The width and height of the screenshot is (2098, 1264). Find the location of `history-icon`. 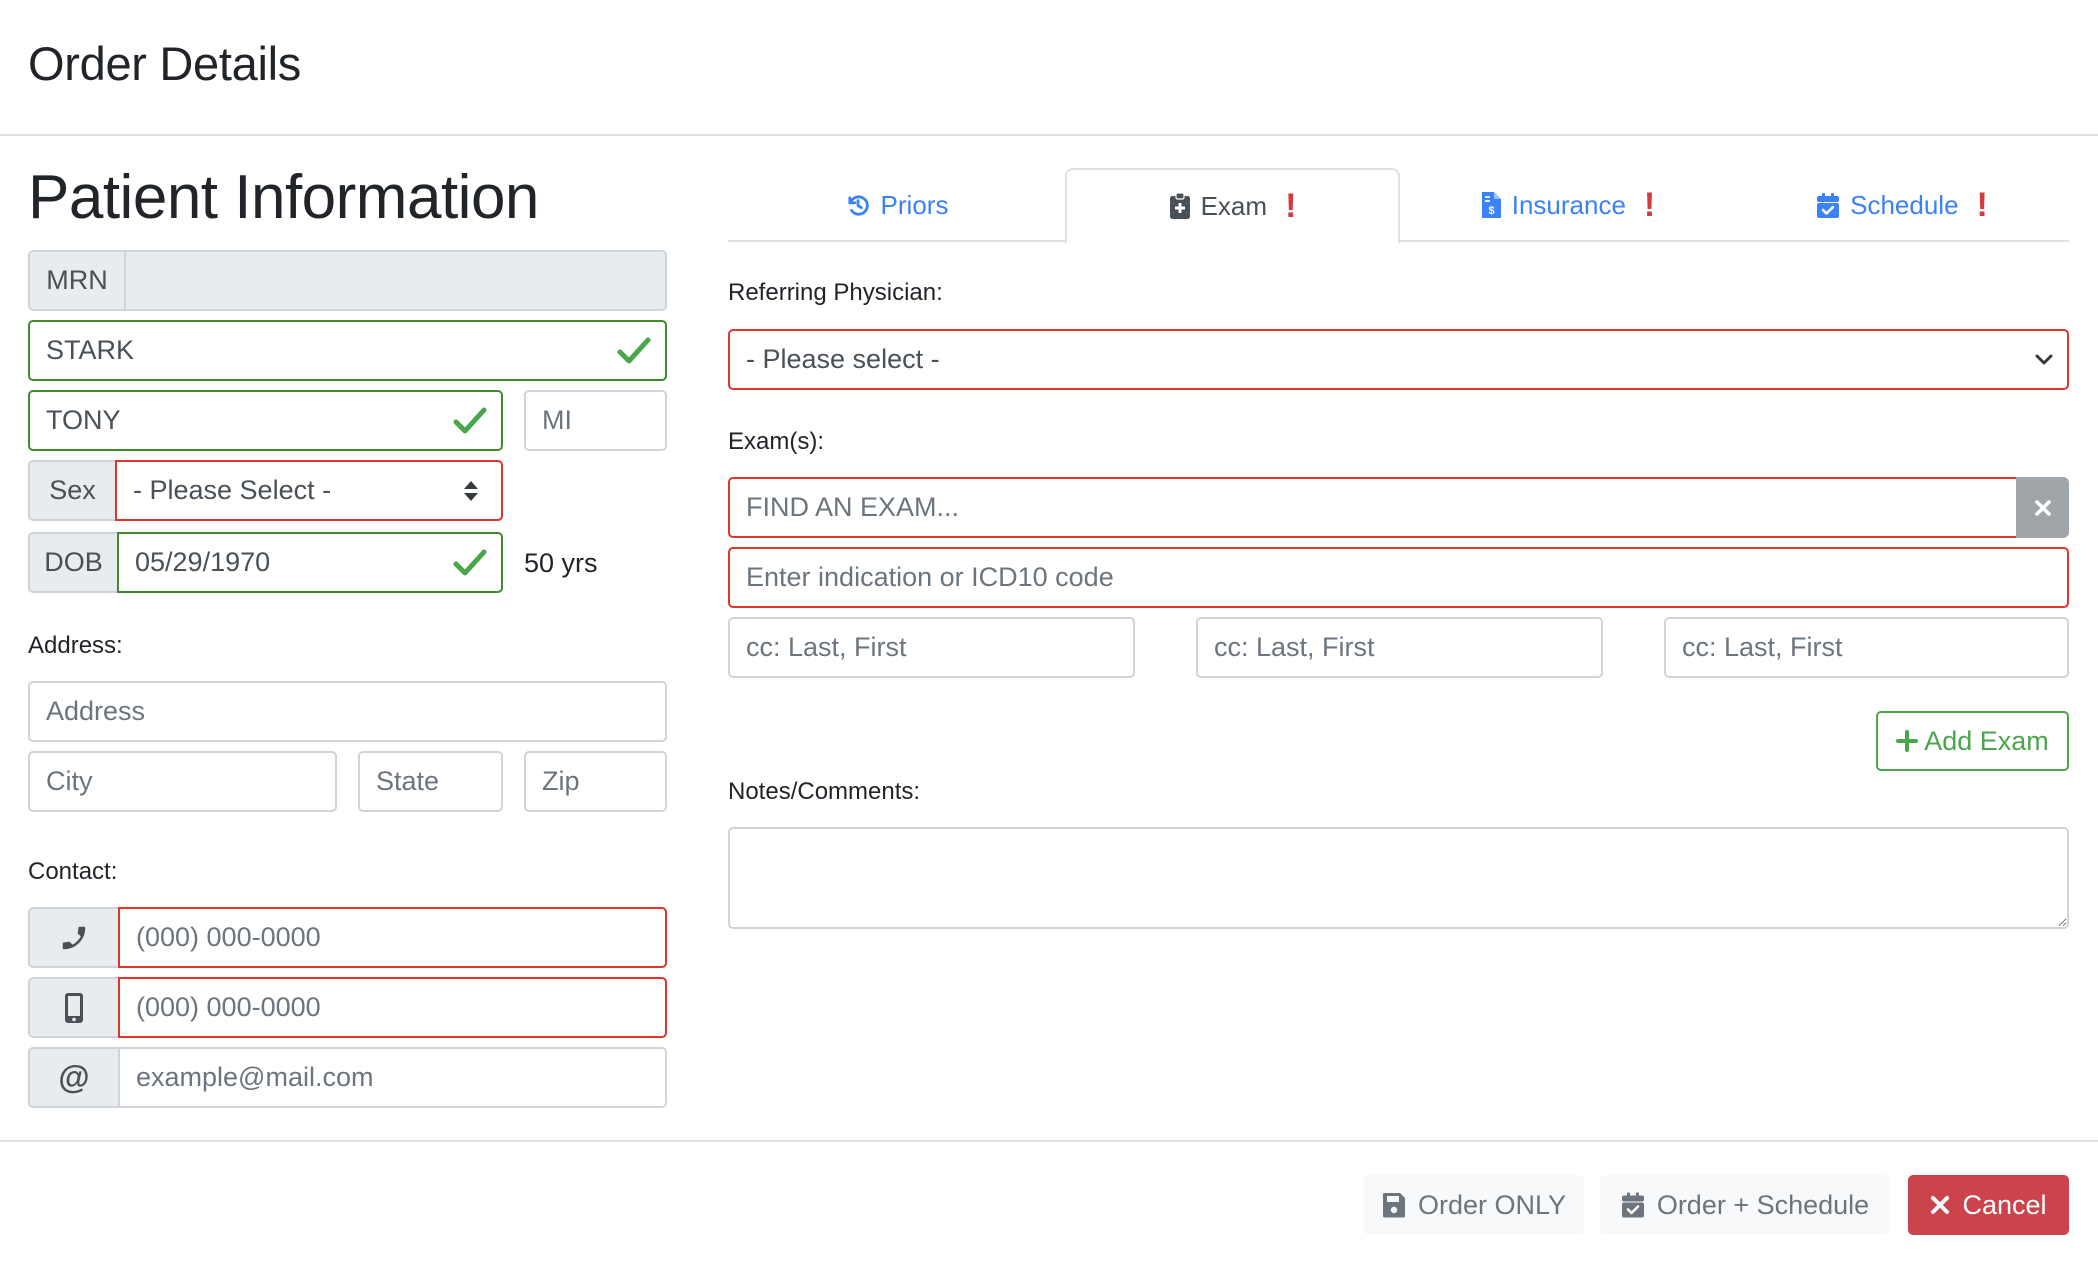

history-icon is located at coordinates (858, 205).